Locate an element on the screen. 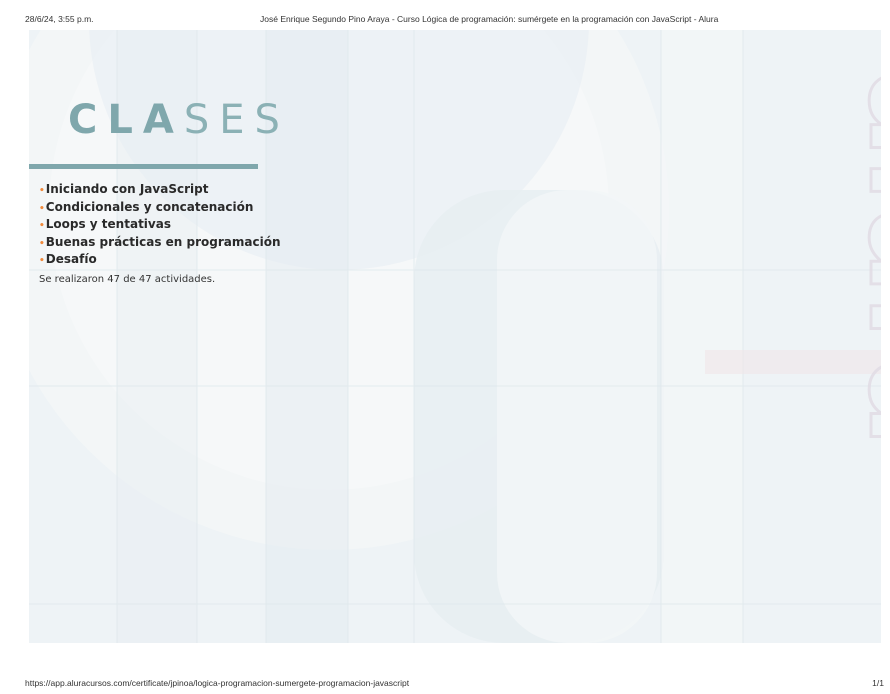 The image size is (890, 694). watermark-text: alura is located at coordinates (860, 258).